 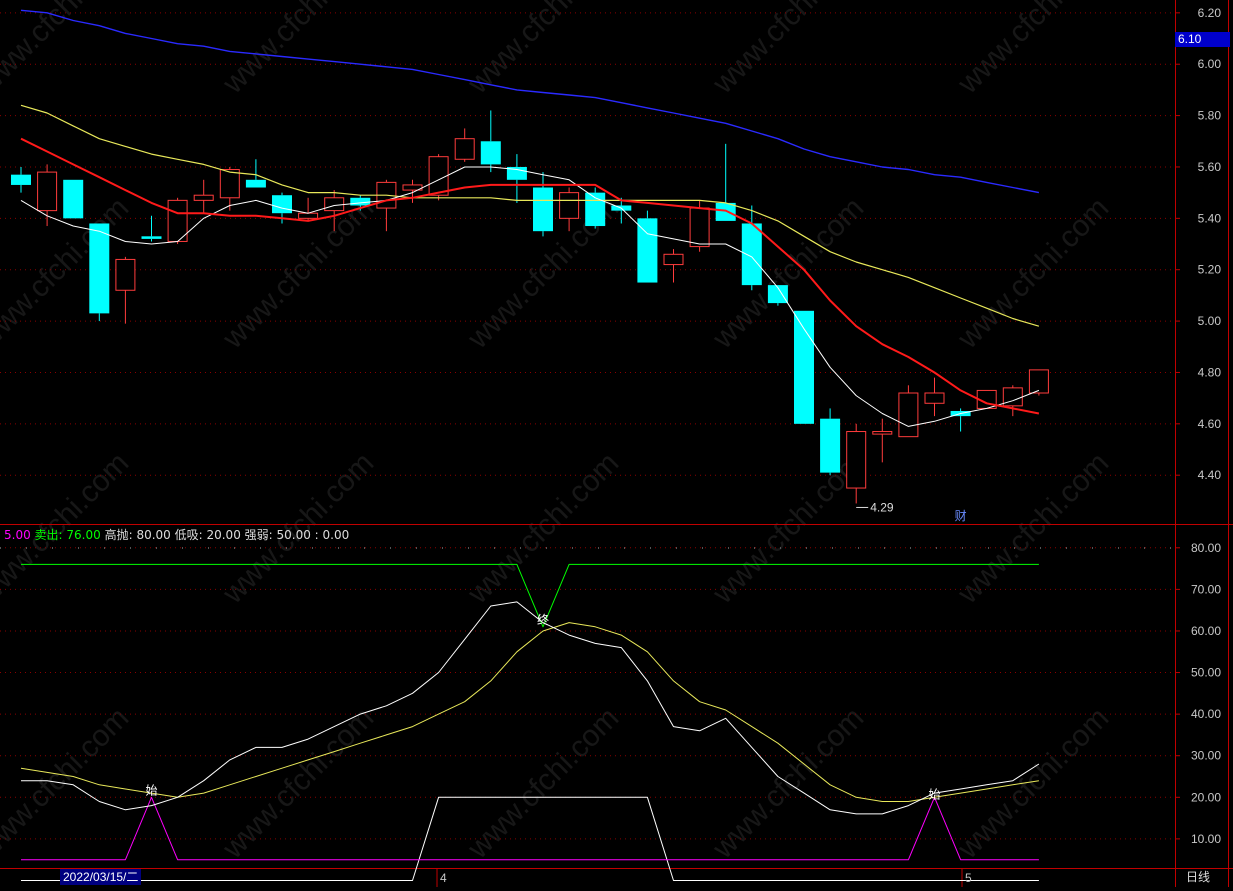 What do you see at coordinates (1206, 756) in the screenshot?
I see `indicator-tick-label: 30.00` at bounding box center [1206, 756].